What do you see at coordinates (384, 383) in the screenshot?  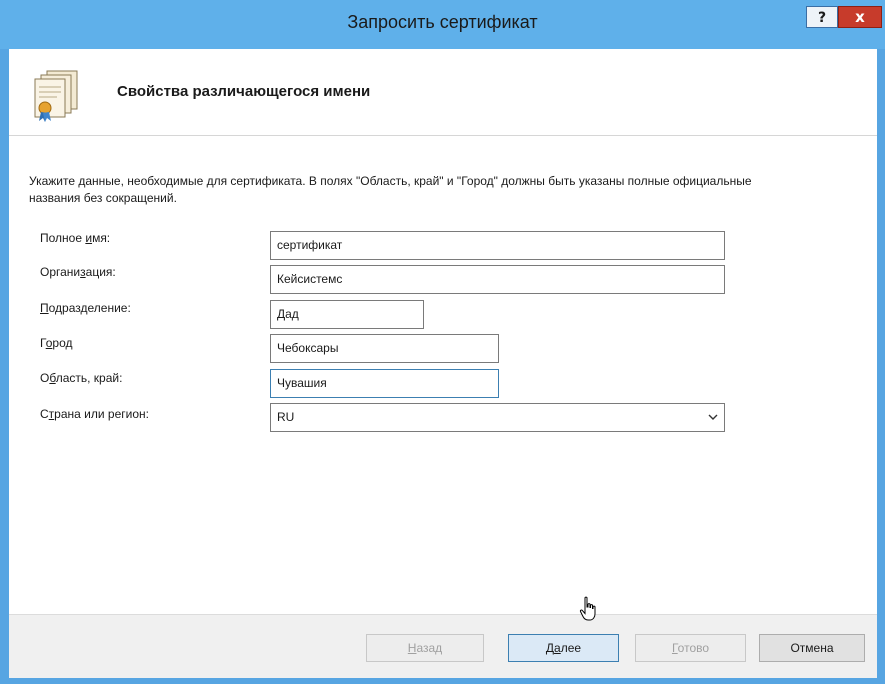 I see `region-input: Чувашия` at bounding box center [384, 383].